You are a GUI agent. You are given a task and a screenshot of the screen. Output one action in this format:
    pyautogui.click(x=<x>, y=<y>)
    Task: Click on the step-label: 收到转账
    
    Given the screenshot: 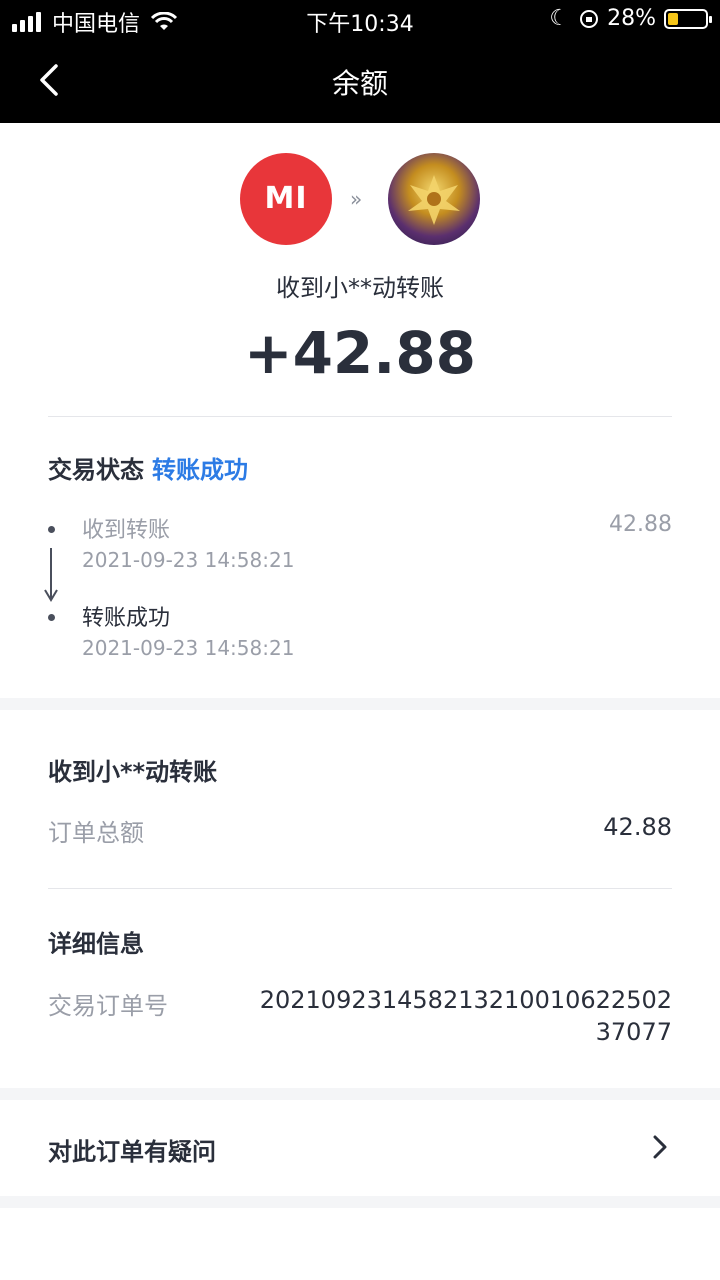 What is the action you would take?
    pyautogui.click(x=126, y=530)
    